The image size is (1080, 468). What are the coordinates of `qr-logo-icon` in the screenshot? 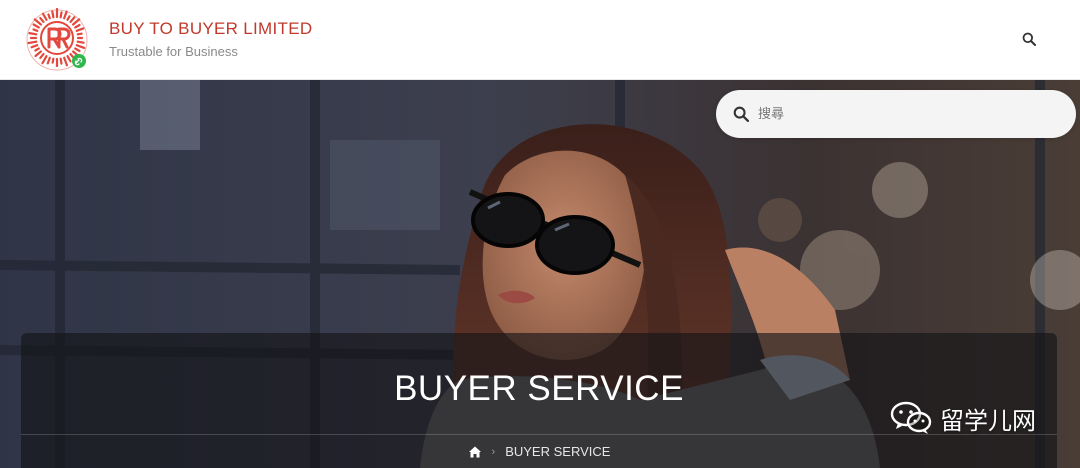 It's located at (57, 39).